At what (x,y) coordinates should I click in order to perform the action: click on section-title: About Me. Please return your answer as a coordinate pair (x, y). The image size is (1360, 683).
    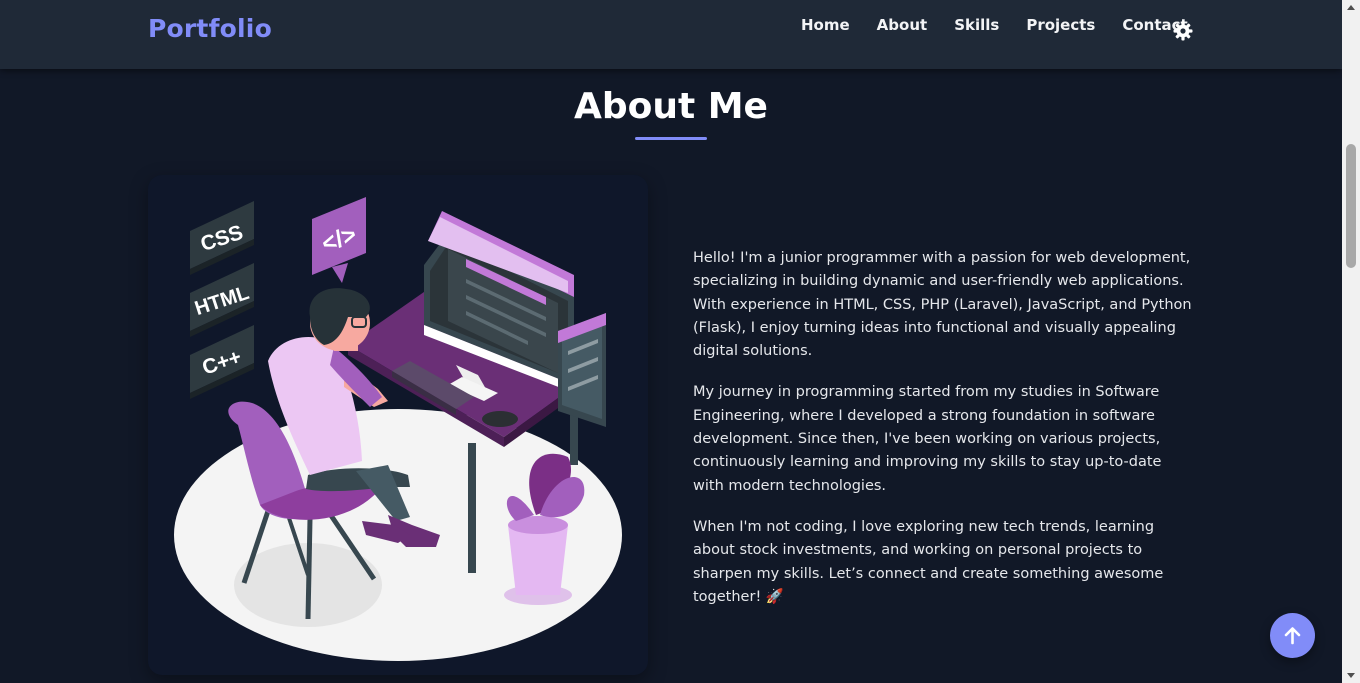
    Looking at the image, I should click on (671, 106).